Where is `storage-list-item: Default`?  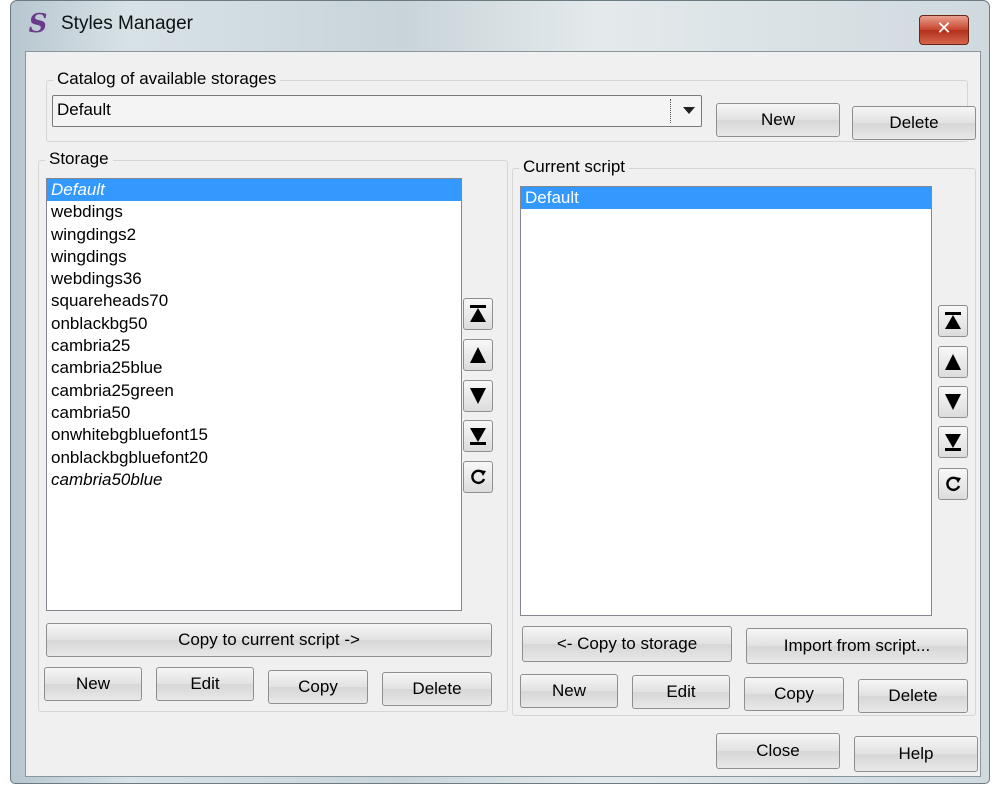
storage-list-item: Default is located at coordinates (254, 190).